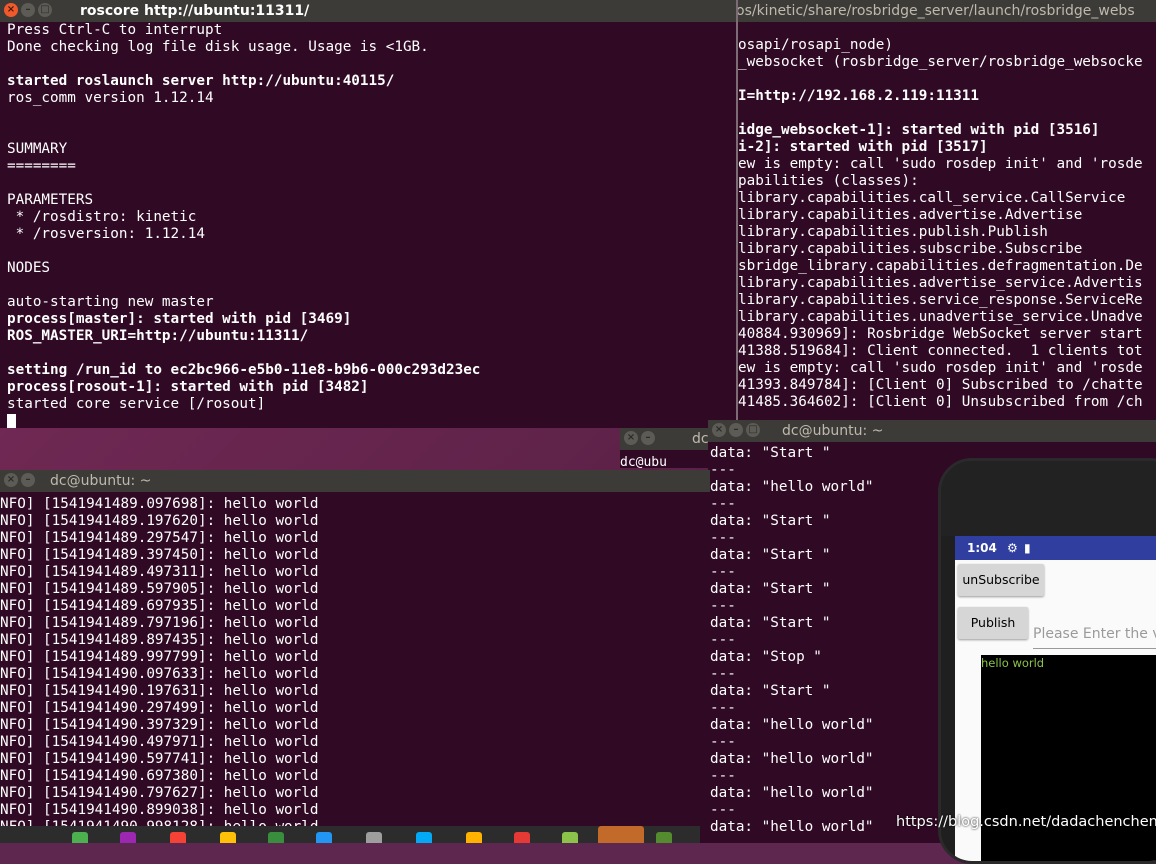 This screenshot has height=864, width=1156. What do you see at coordinates (159, 555) in the screenshot?
I see `terminal-line: NFO] [1541941489.397450]: hello world` at bounding box center [159, 555].